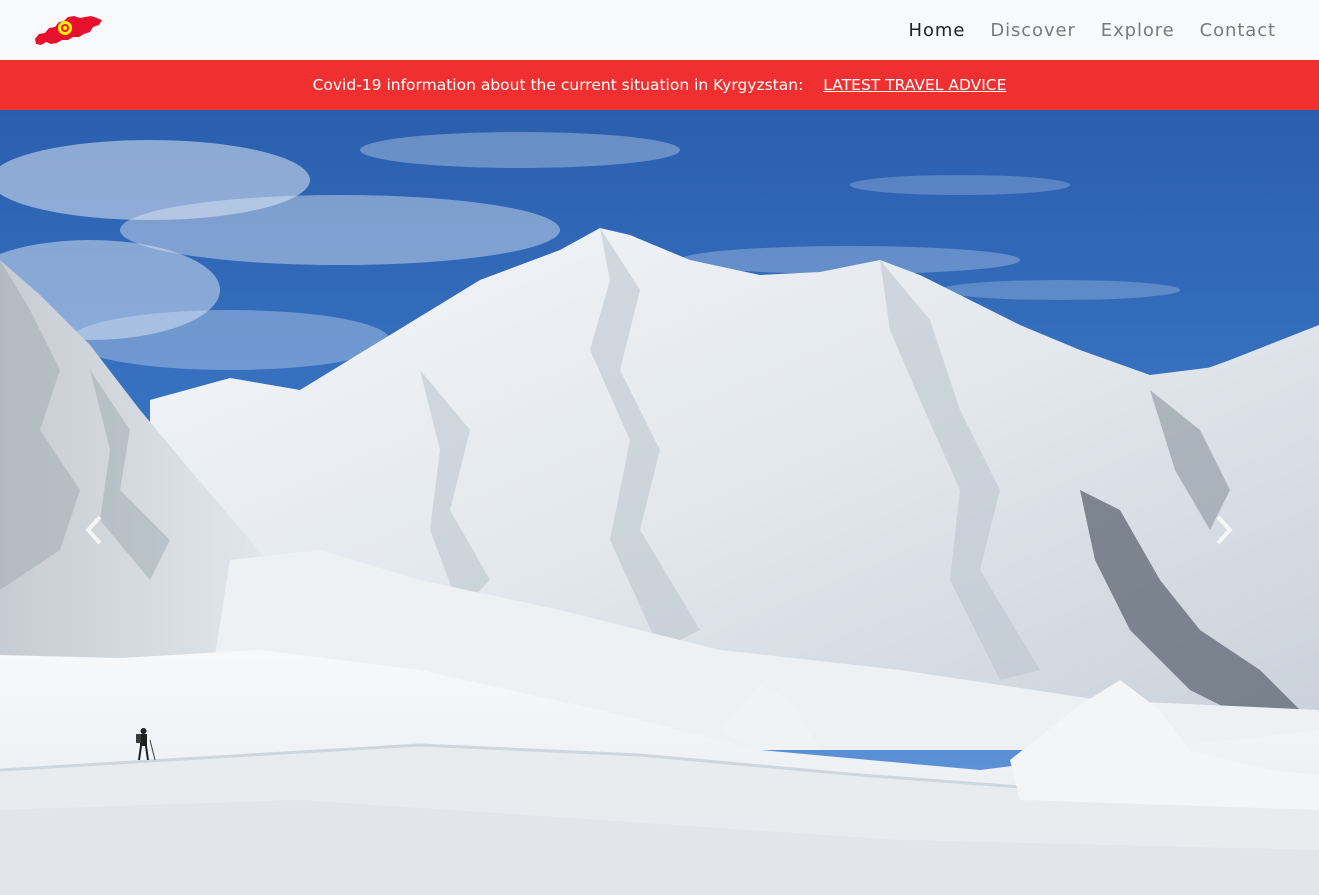  I want to click on navbar: Home Discover Explore Contact, so click(659, 30).